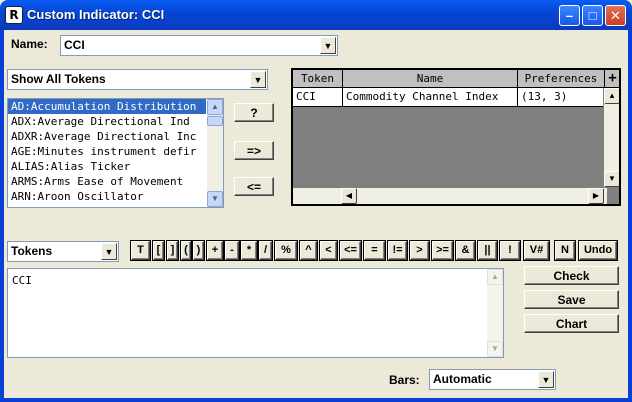  I want to click on token-button: ], so click(172, 250).